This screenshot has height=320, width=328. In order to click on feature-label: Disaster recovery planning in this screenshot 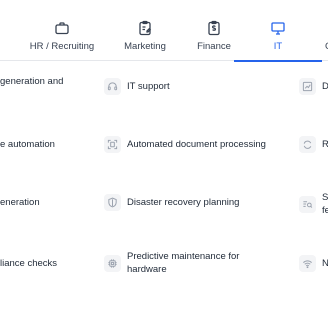, I will do `click(183, 202)`.